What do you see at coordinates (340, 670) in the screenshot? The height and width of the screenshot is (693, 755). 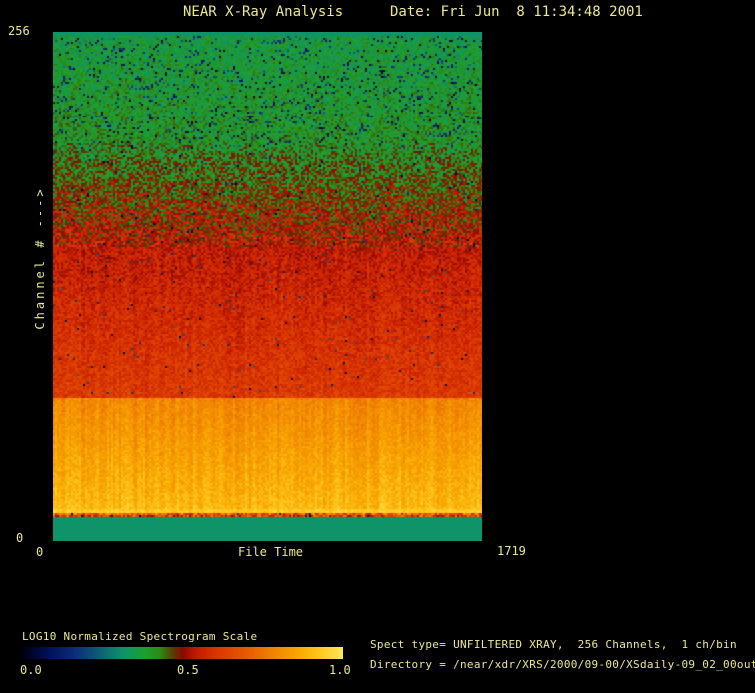 I see `colorbar-tick-1: 1.0` at bounding box center [340, 670].